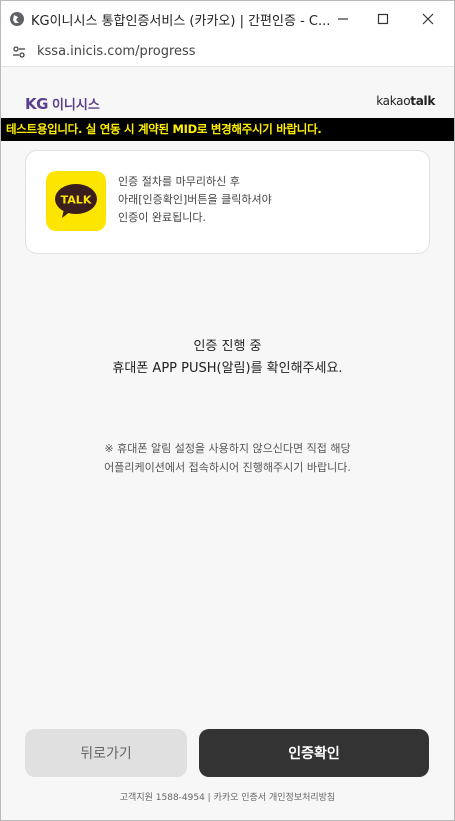 This screenshot has height=821, width=455. I want to click on notice-line: ※ 휴대폰 알림 설정을 사용하지 않으신다면 직접 해당, so click(227, 448).